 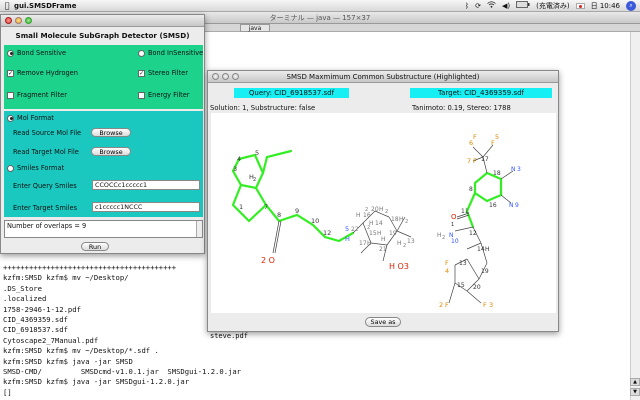 What do you see at coordinates (454, 217) in the screenshot?
I see `target-oxygen-label: O` at bounding box center [454, 217].